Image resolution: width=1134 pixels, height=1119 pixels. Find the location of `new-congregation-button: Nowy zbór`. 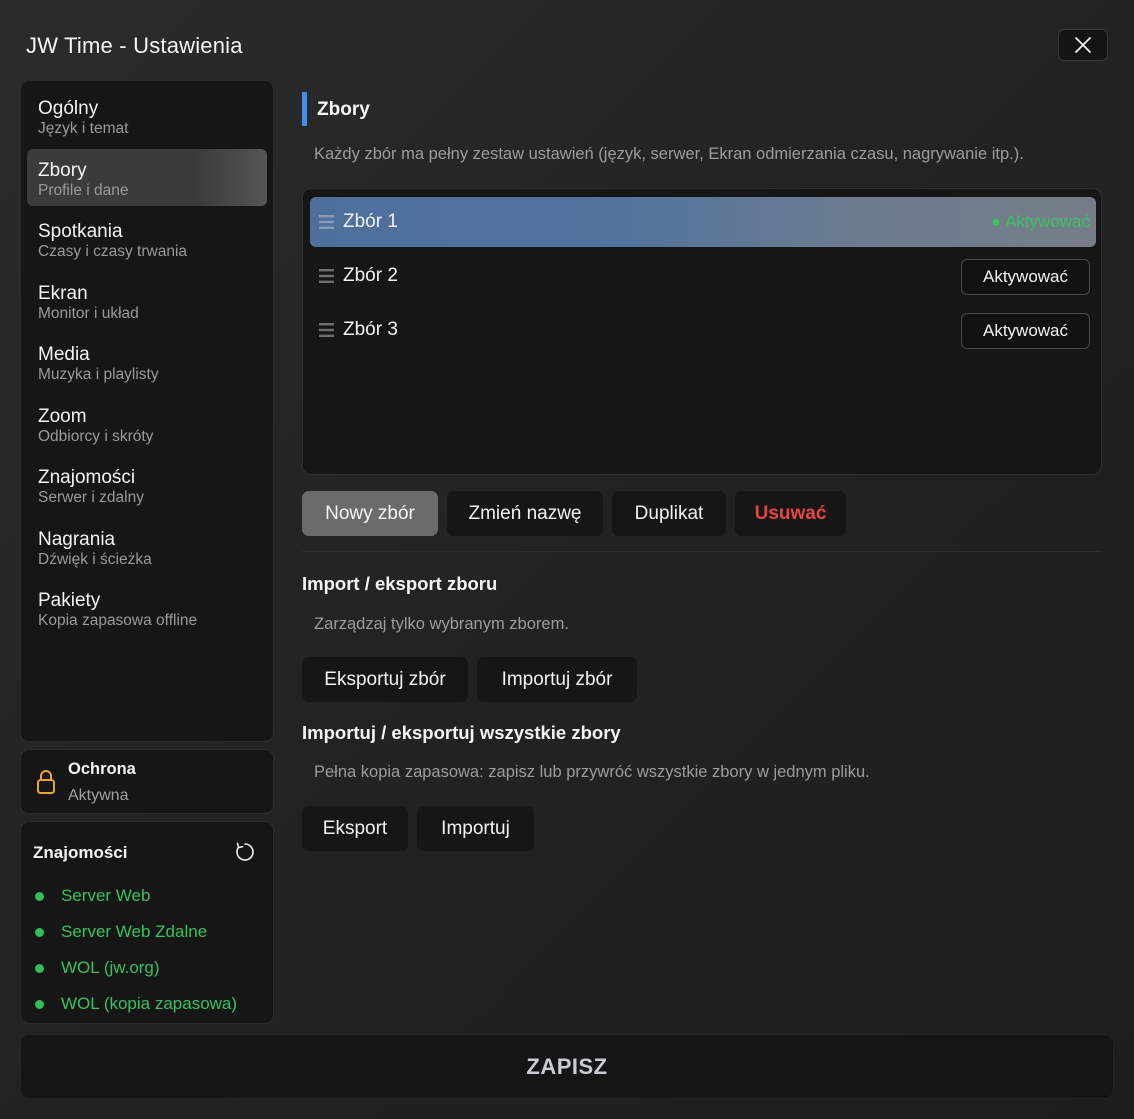

new-congregation-button: Nowy zbór is located at coordinates (370, 513).